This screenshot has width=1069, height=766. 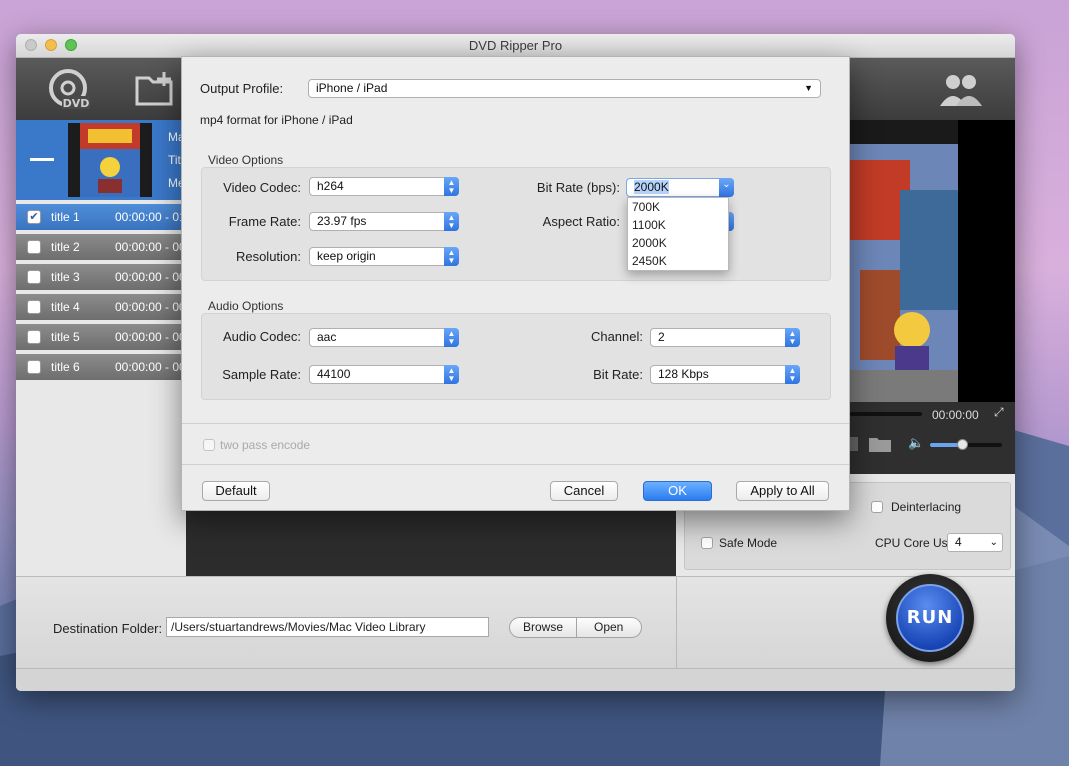 What do you see at coordinates (101, 307) in the screenshot?
I see `title-row: title 4 00:00:00 - 00` at bounding box center [101, 307].